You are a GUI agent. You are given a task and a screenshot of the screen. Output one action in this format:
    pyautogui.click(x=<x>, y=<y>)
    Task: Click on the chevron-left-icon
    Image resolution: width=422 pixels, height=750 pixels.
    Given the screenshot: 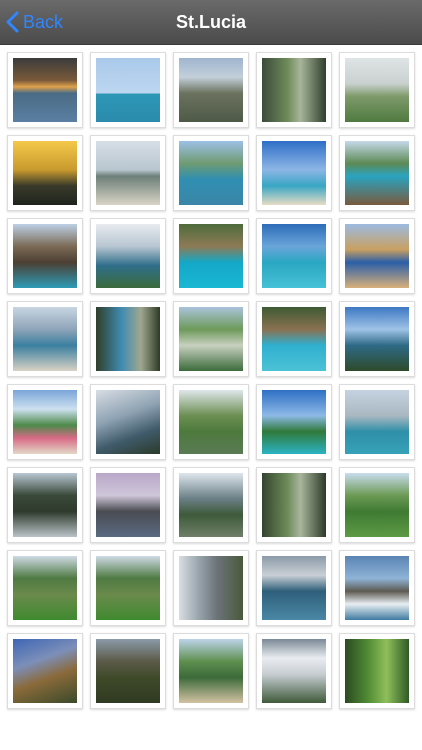 What is the action you would take?
    pyautogui.click(x=12, y=22)
    